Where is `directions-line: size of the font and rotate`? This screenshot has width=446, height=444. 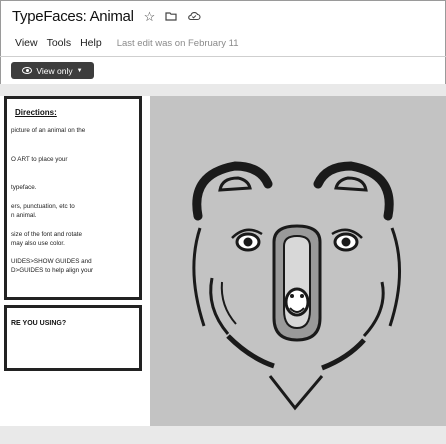
directions-line: size of the font and rotate is located at coordinates (47, 234).